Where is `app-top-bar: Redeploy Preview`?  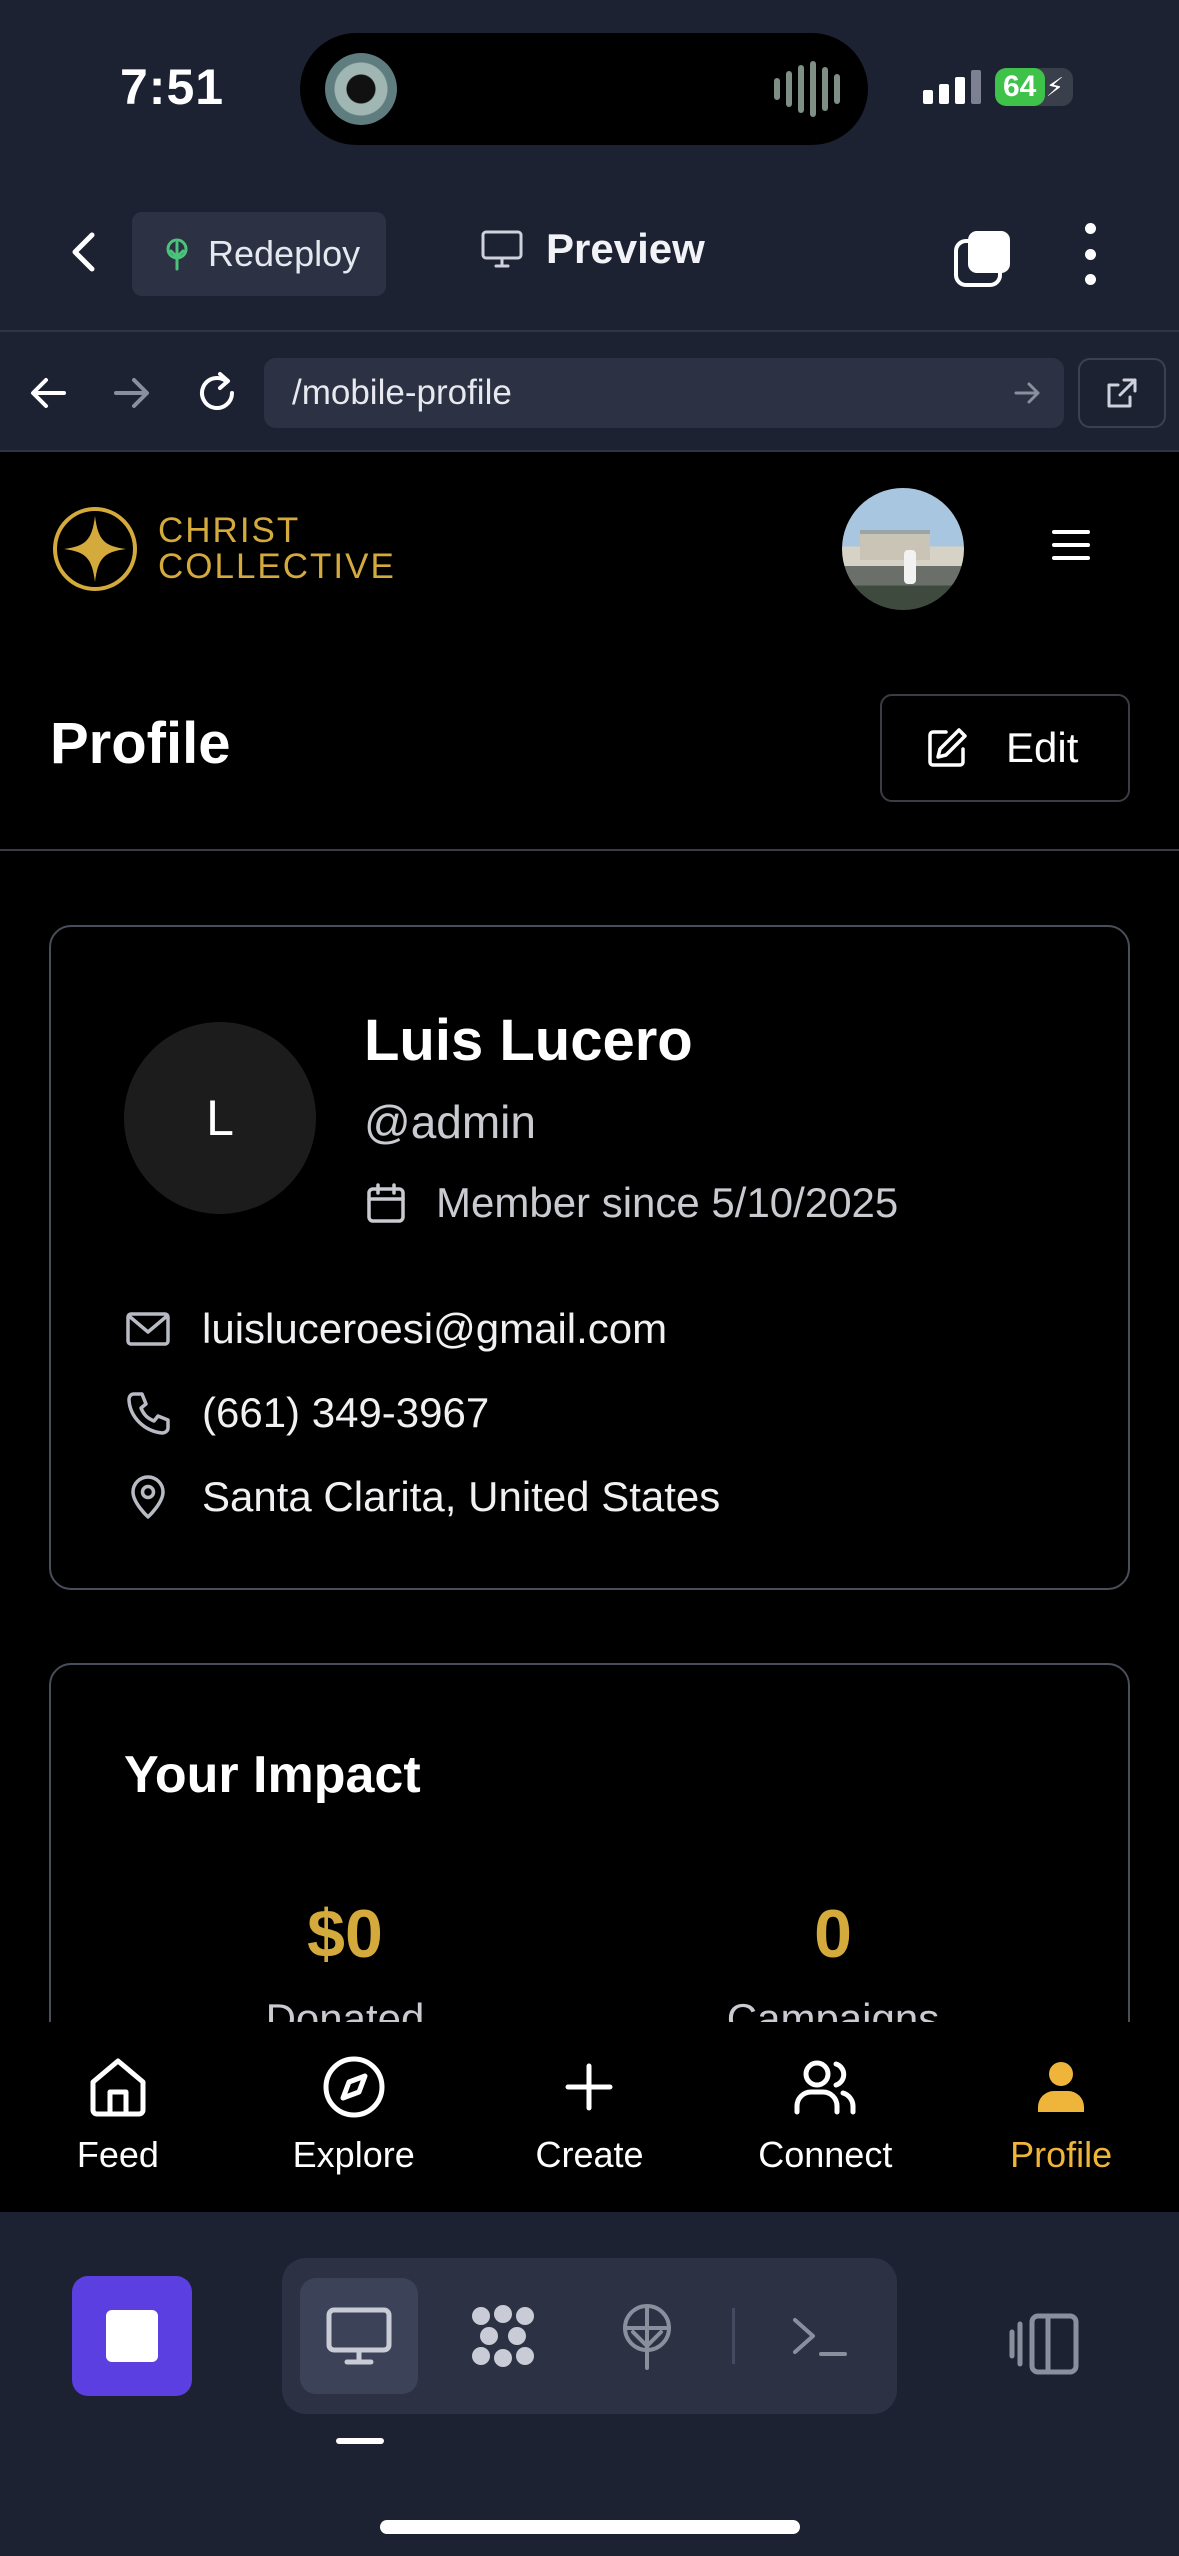 app-top-bar: Redeploy Preview is located at coordinates (589, 252).